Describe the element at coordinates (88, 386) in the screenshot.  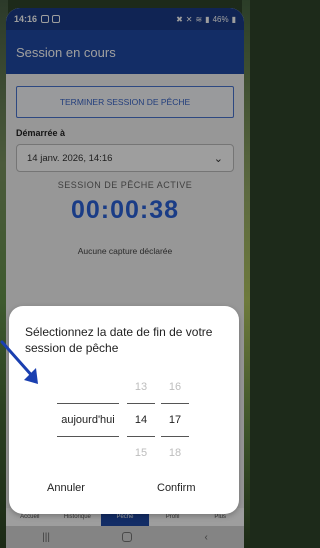
I see `day-prev` at that location.